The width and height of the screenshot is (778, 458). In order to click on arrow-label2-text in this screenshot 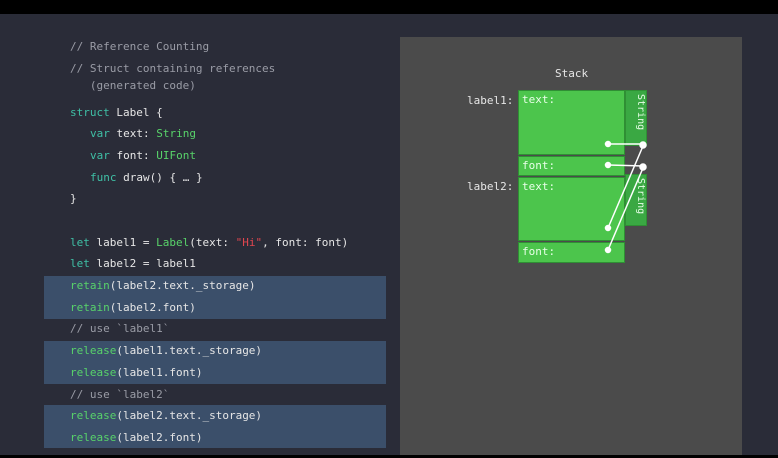, I will do `click(625, 187)`.